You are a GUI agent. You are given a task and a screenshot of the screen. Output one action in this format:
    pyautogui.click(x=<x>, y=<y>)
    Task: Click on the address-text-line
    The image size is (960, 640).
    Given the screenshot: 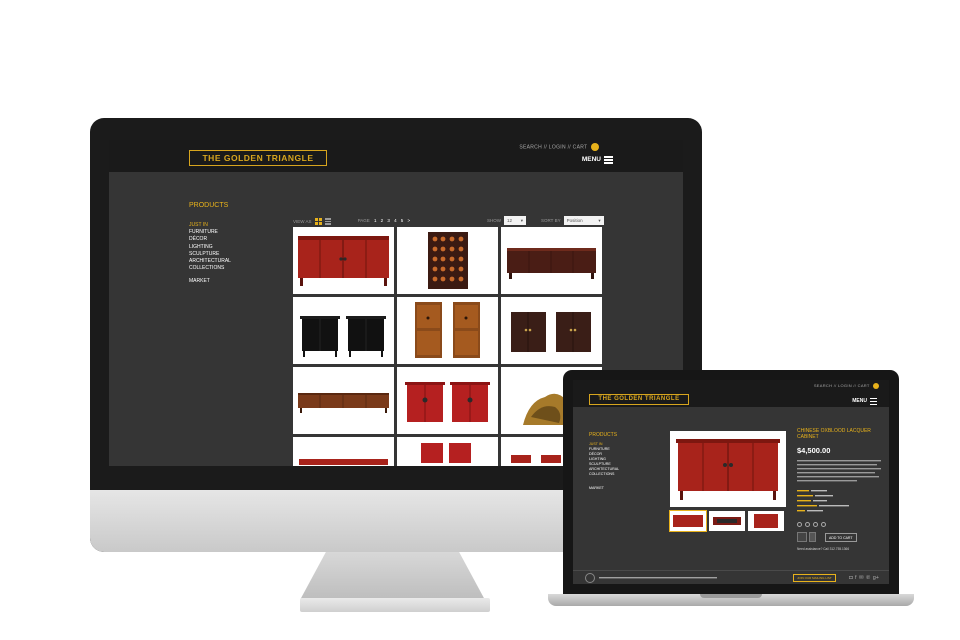 What is the action you would take?
    pyautogui.click(x=658, y=578)
    